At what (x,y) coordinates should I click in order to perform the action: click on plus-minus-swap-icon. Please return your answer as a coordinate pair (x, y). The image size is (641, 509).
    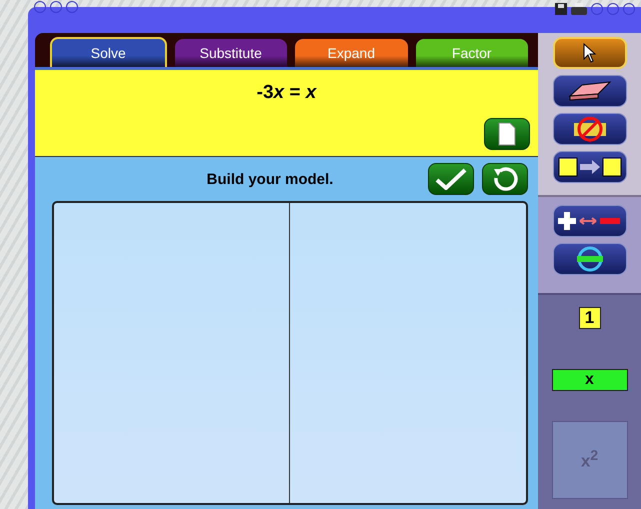
    Looking at the image, I should click on (590, 221).